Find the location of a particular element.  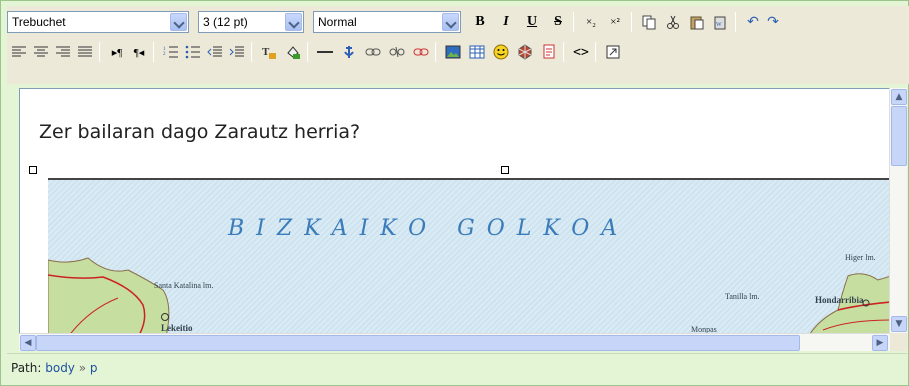

path-crumb-body: body is located at coordinates (60, 368).